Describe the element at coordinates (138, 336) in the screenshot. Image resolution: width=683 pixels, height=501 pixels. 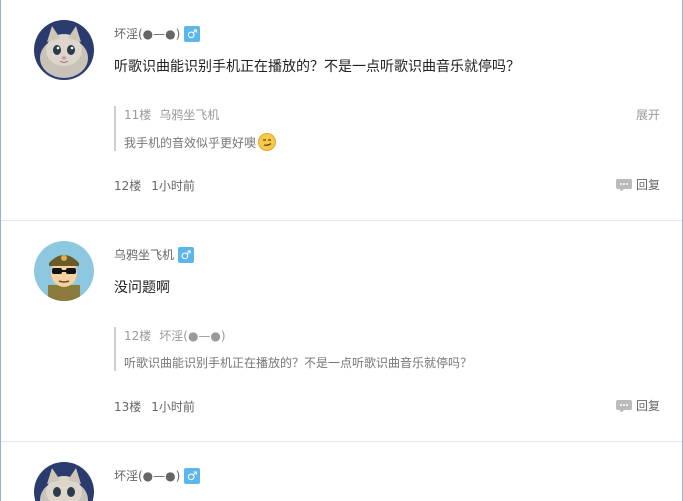
I see `quote-floor: 12楼` at that location.